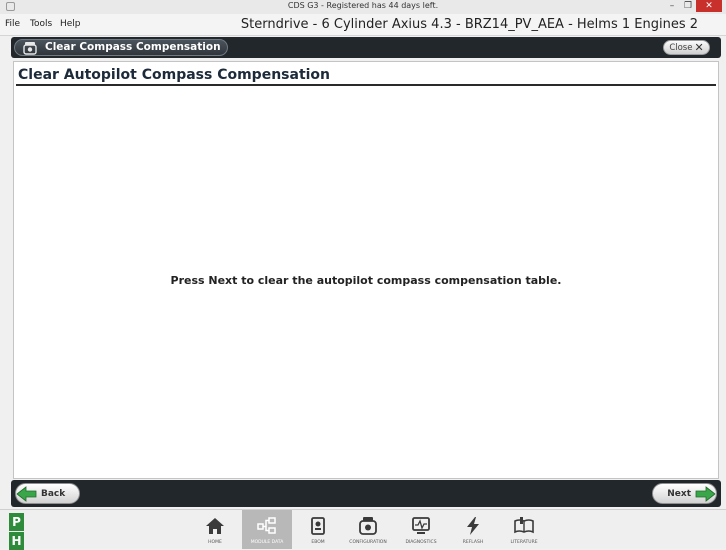  Describe the element at coordinates (16, 541) in the screenshot. I see `mode-badge-h: H` at that location.